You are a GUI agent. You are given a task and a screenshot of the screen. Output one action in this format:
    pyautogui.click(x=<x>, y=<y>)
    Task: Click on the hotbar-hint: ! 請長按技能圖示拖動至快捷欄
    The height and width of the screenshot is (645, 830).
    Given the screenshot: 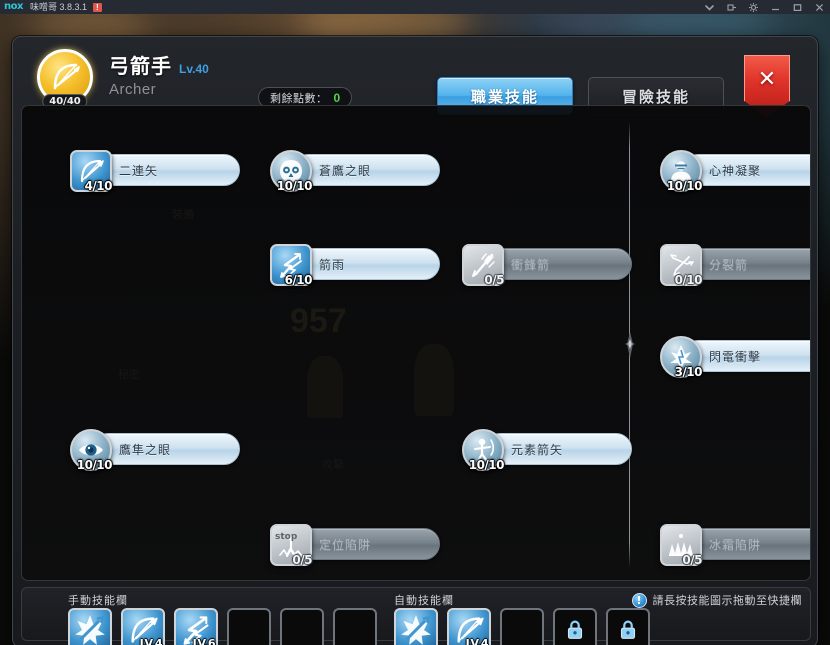 What is the action you would take?
    pyautogui.click(x=717, y=600)
    